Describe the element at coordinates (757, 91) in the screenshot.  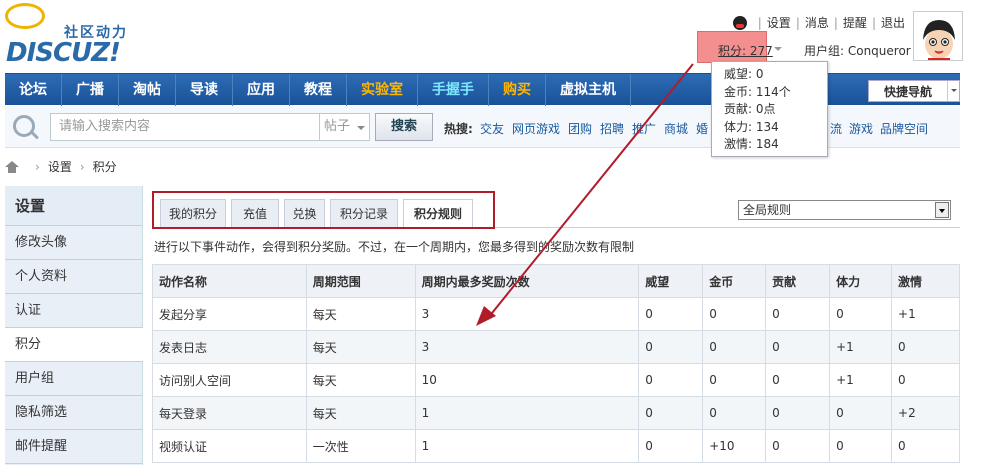
I see `credit-popup-item: 金币: 114个` at that location.